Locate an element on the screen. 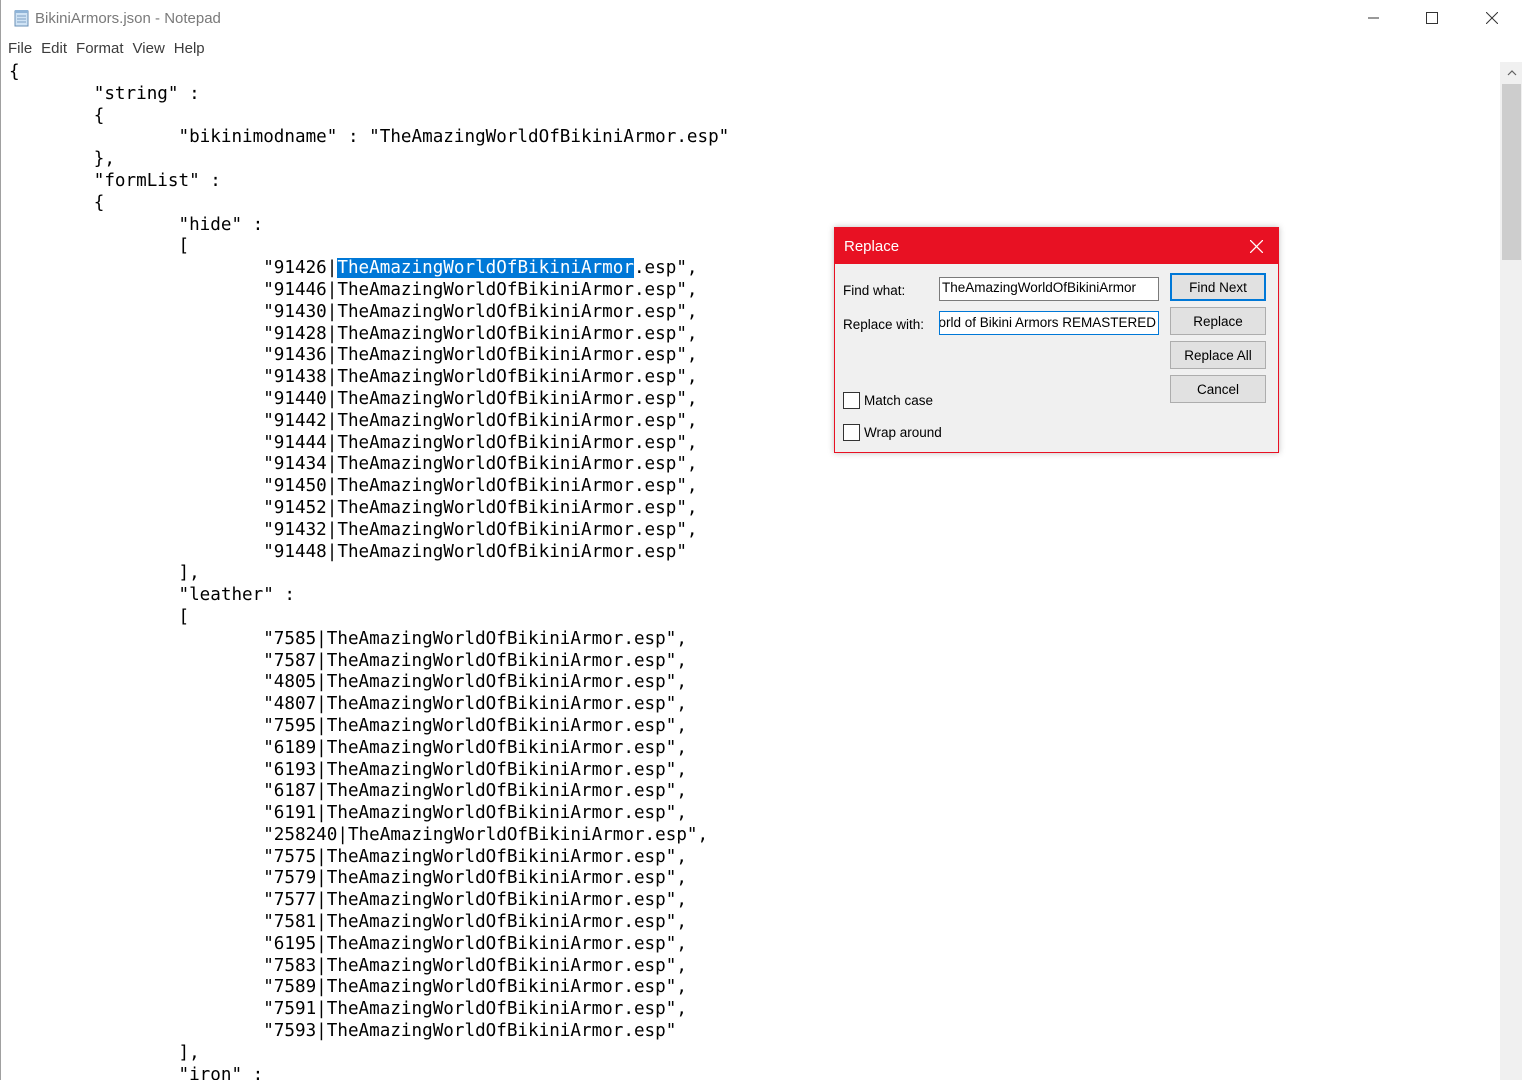 The height and width of the screenshot is (1080, 1522). wrap-around-label: Wrap around is located at coordinates (903, 432).